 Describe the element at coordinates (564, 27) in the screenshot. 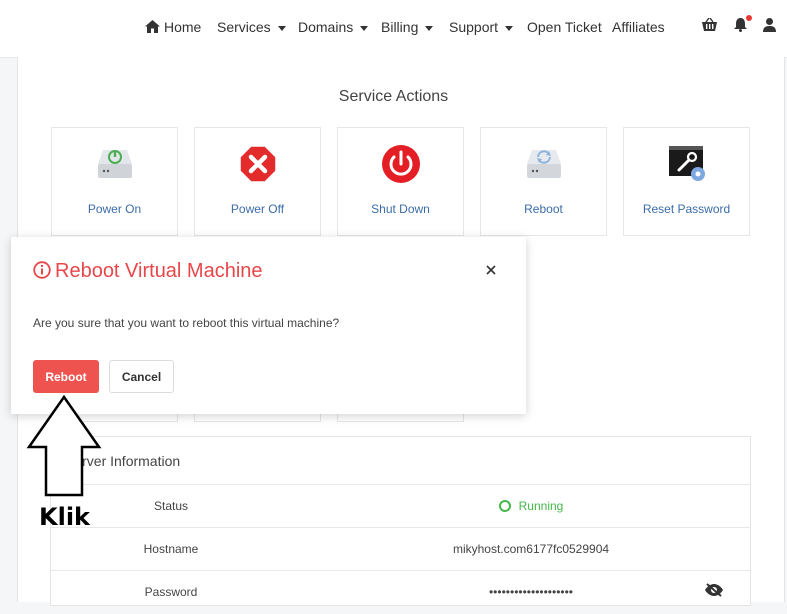

I see `nav-open-ticket: Open Ticket` at that location.